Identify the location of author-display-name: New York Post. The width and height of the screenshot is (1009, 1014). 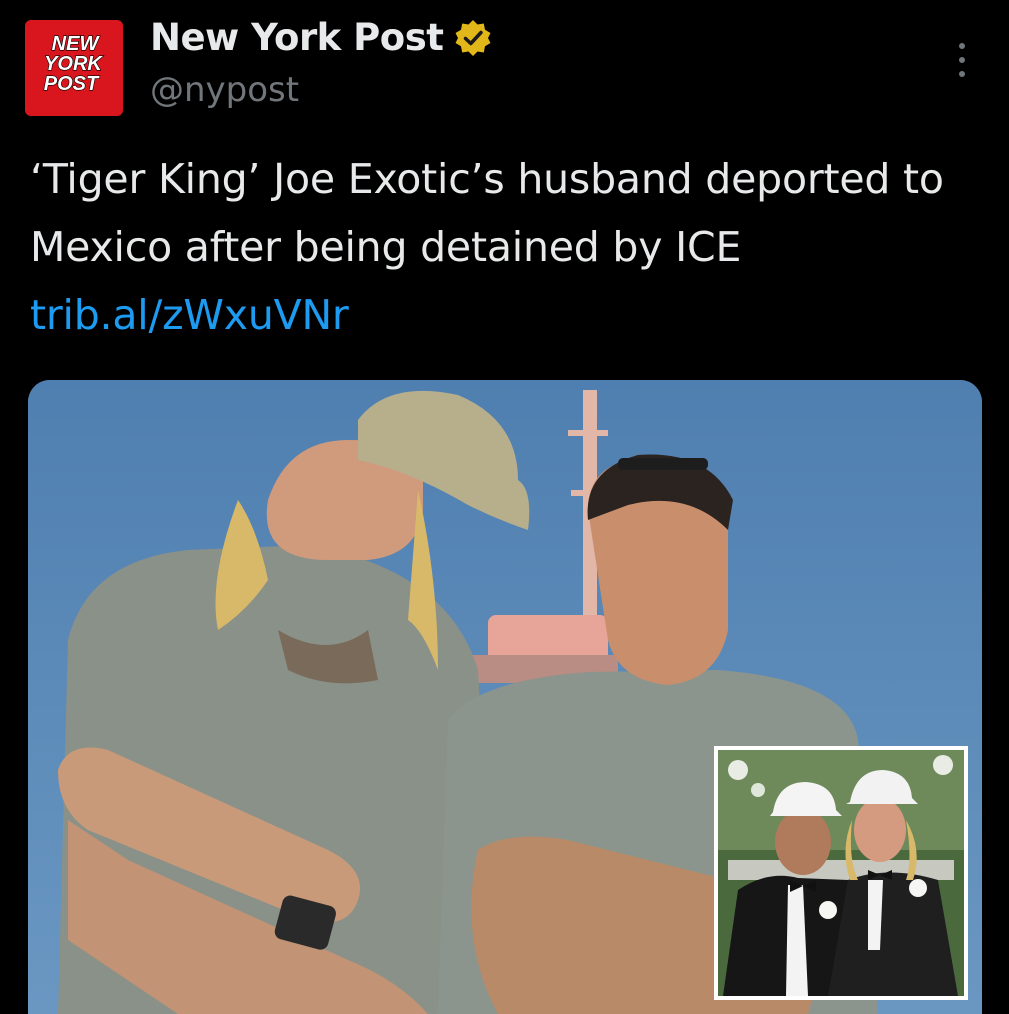
(321, 38).